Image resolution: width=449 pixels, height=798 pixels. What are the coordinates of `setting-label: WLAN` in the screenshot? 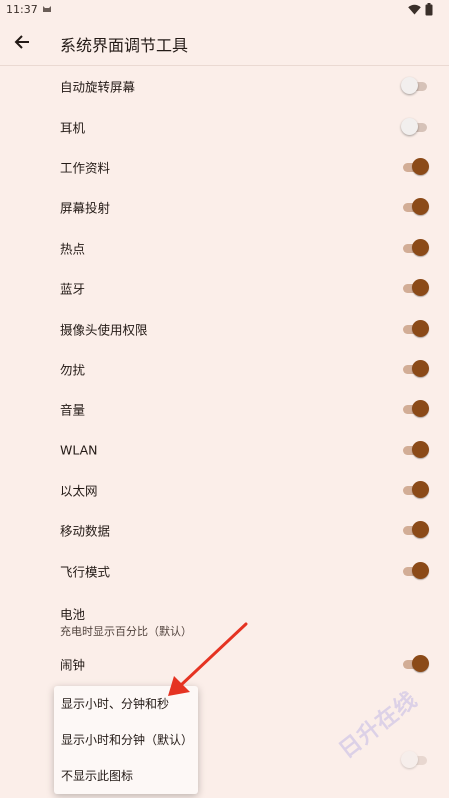 It's located at (79, 450).